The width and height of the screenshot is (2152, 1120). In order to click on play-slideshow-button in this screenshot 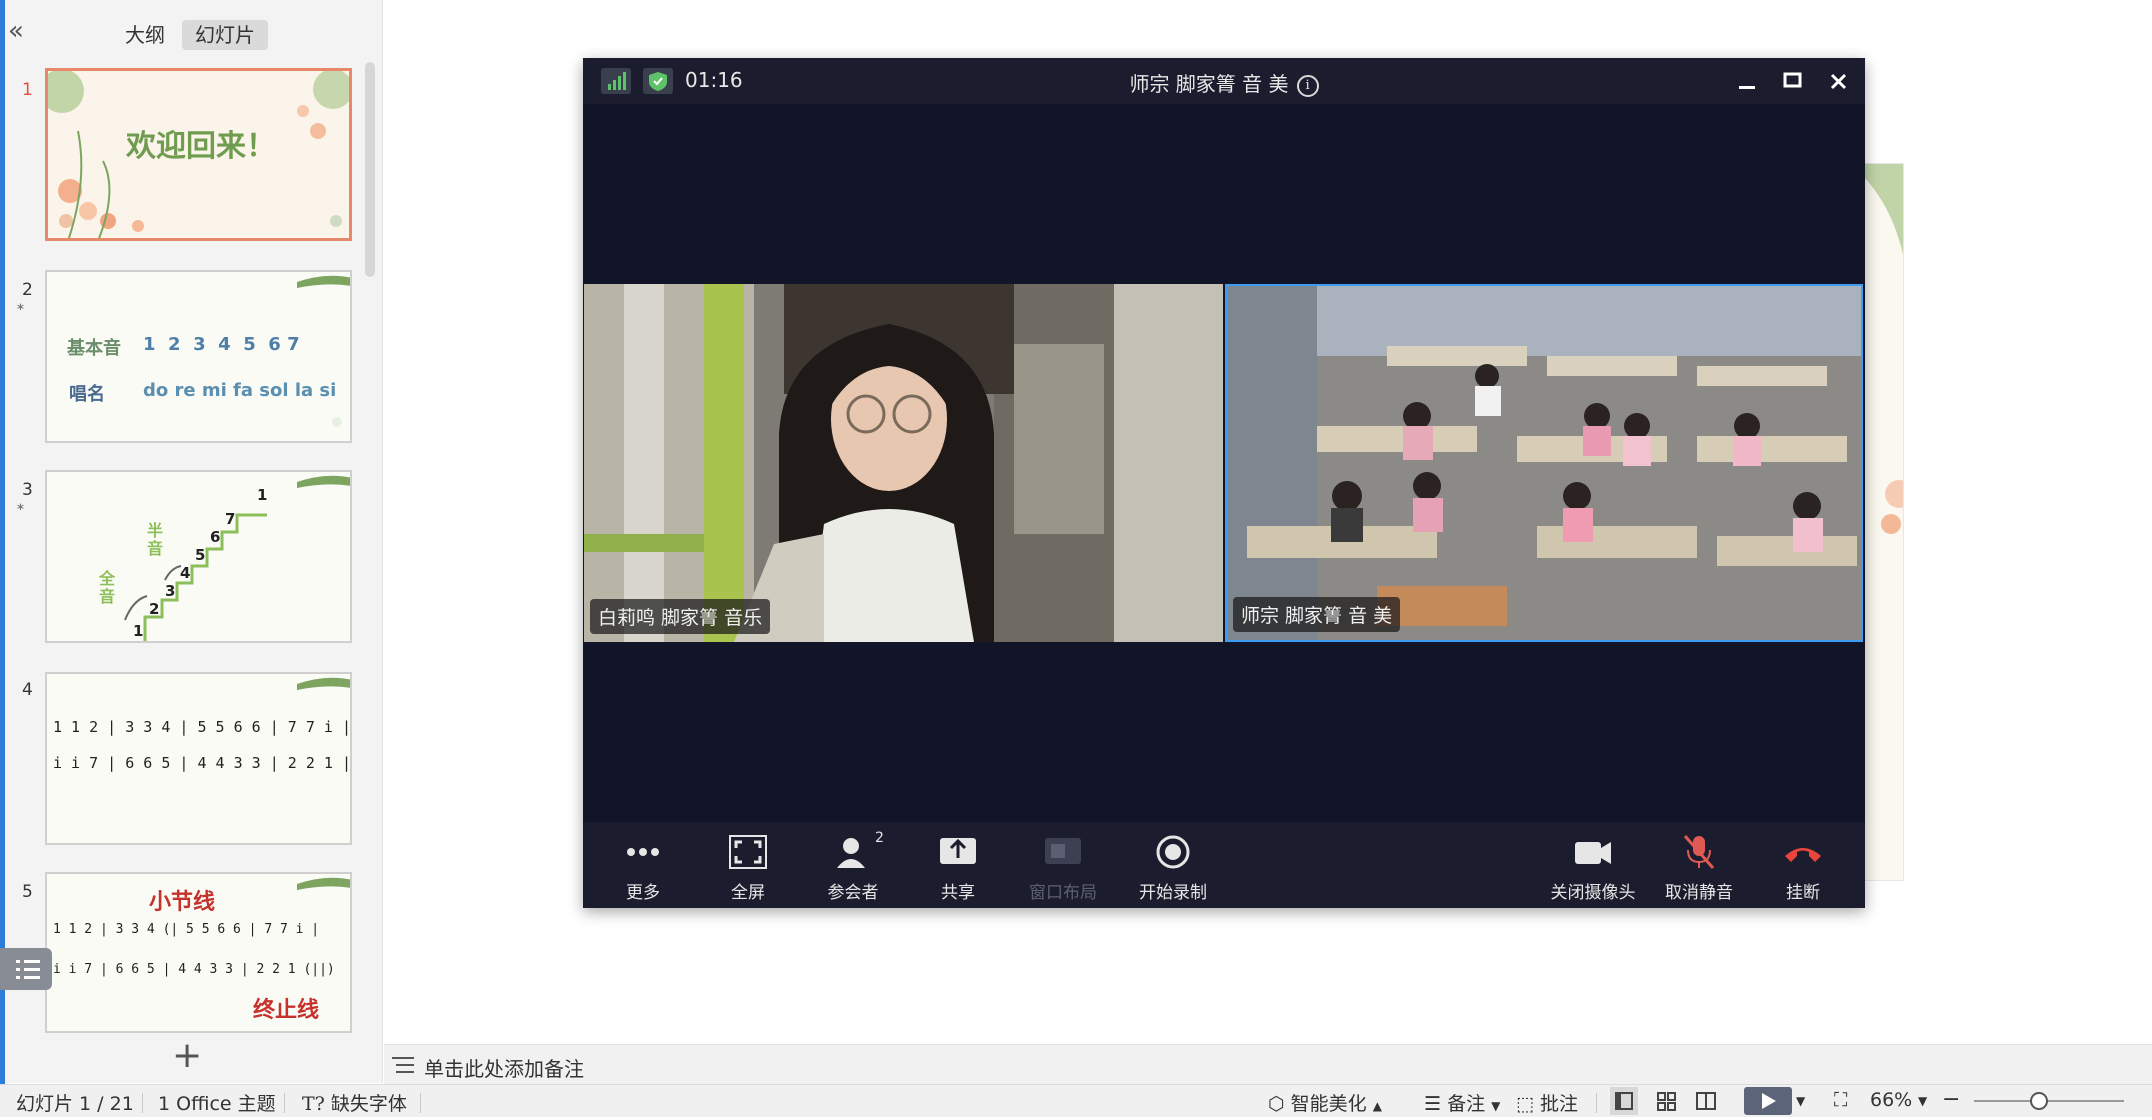, I will do `click(1768, 1101)`.